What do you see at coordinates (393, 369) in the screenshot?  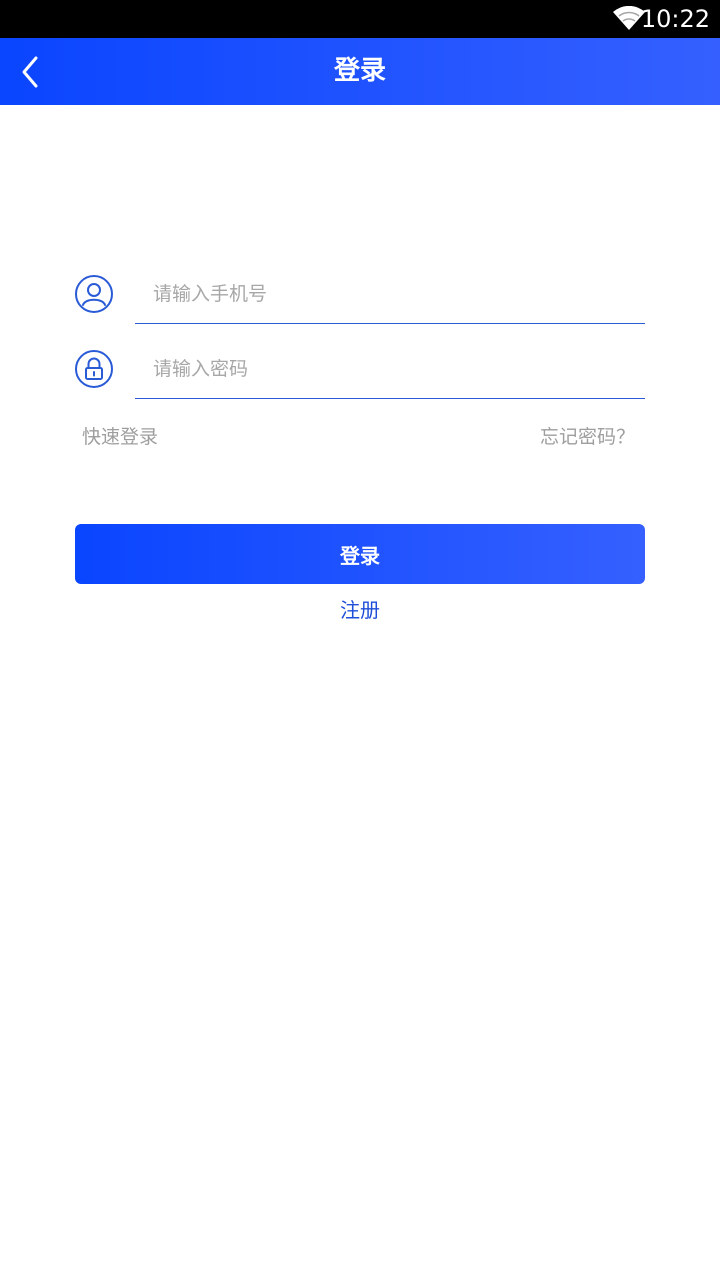 I see `password-input` at bounding box center [393, 369].